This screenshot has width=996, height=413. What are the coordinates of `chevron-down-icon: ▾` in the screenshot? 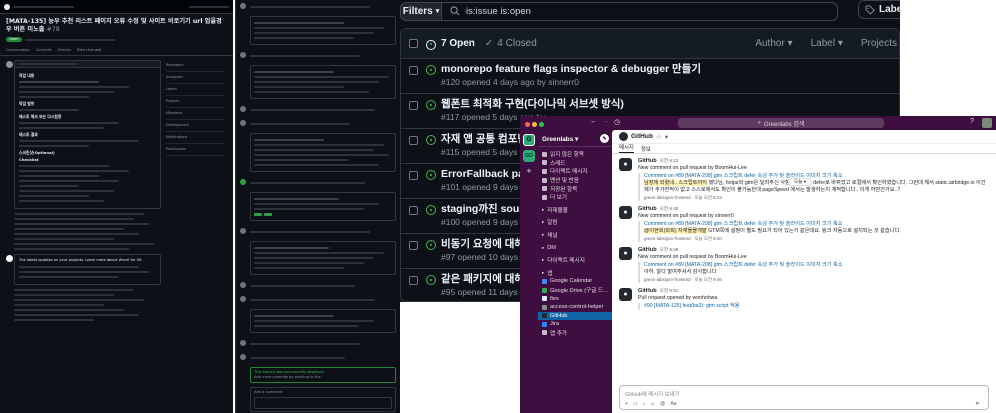 It's located at (666, 137).